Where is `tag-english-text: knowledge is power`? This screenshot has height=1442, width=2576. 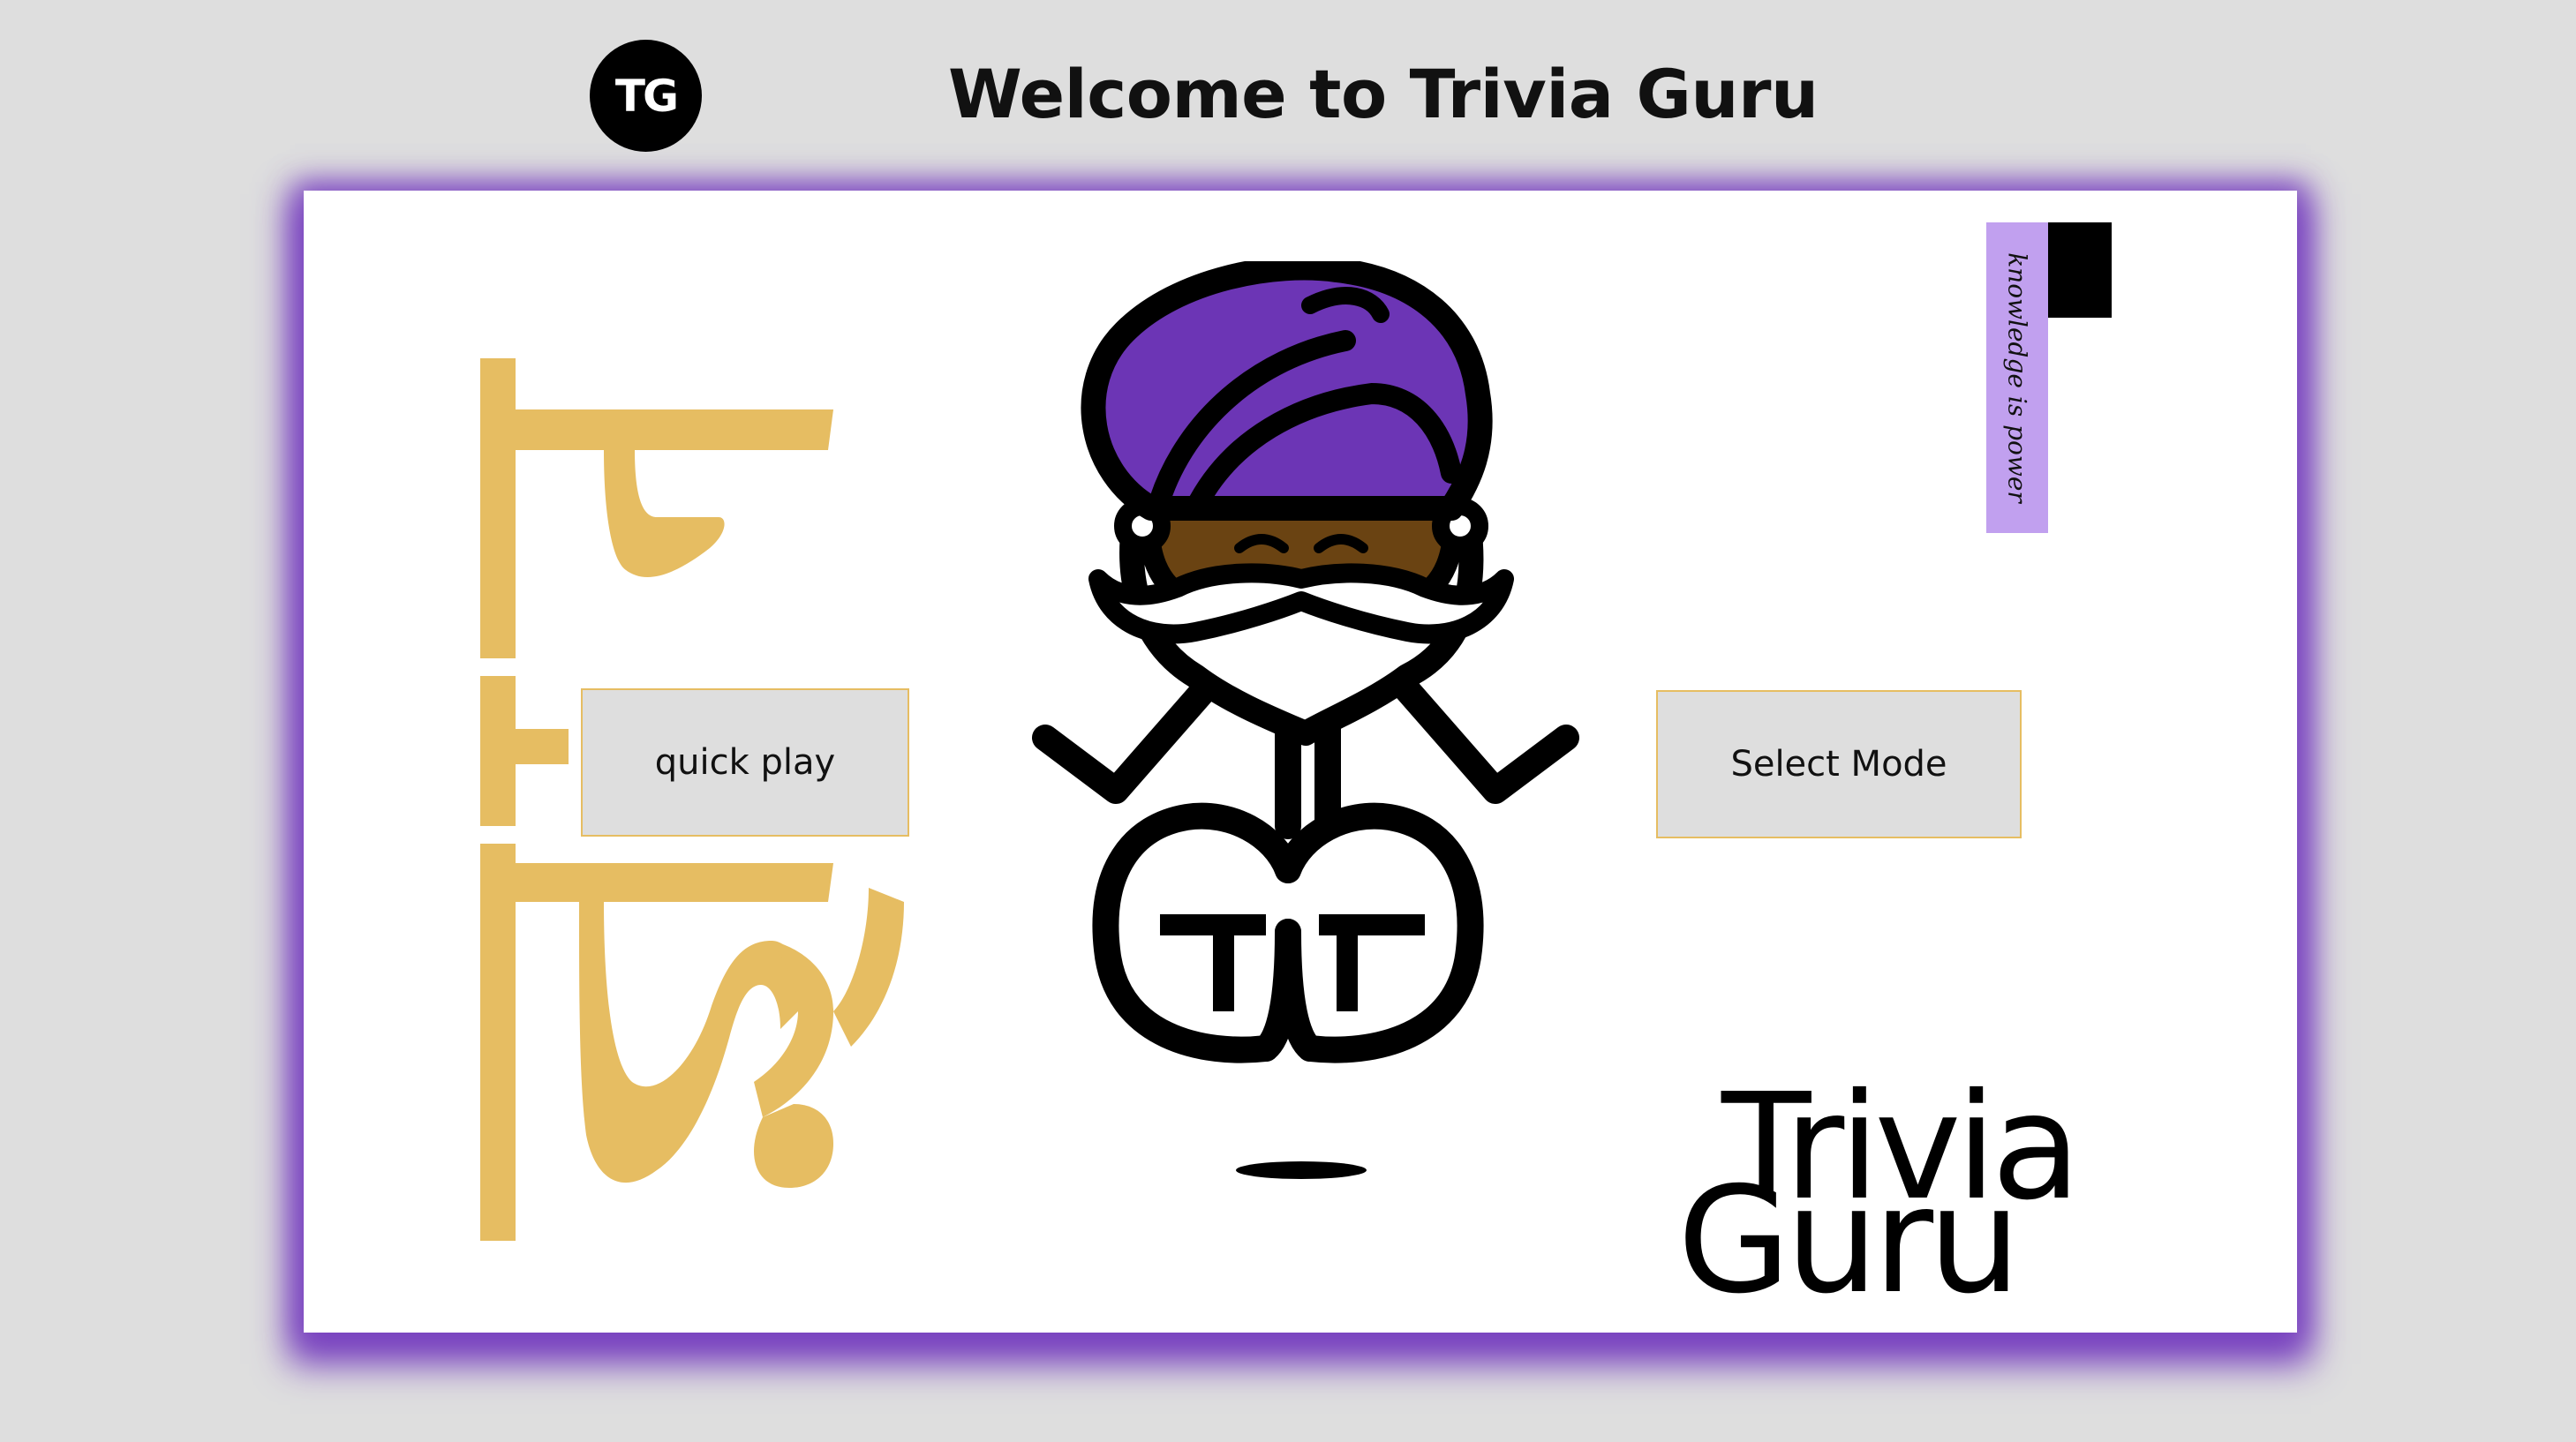
tag-english-text: knowledge is power is located at coordinates (2017, 377).